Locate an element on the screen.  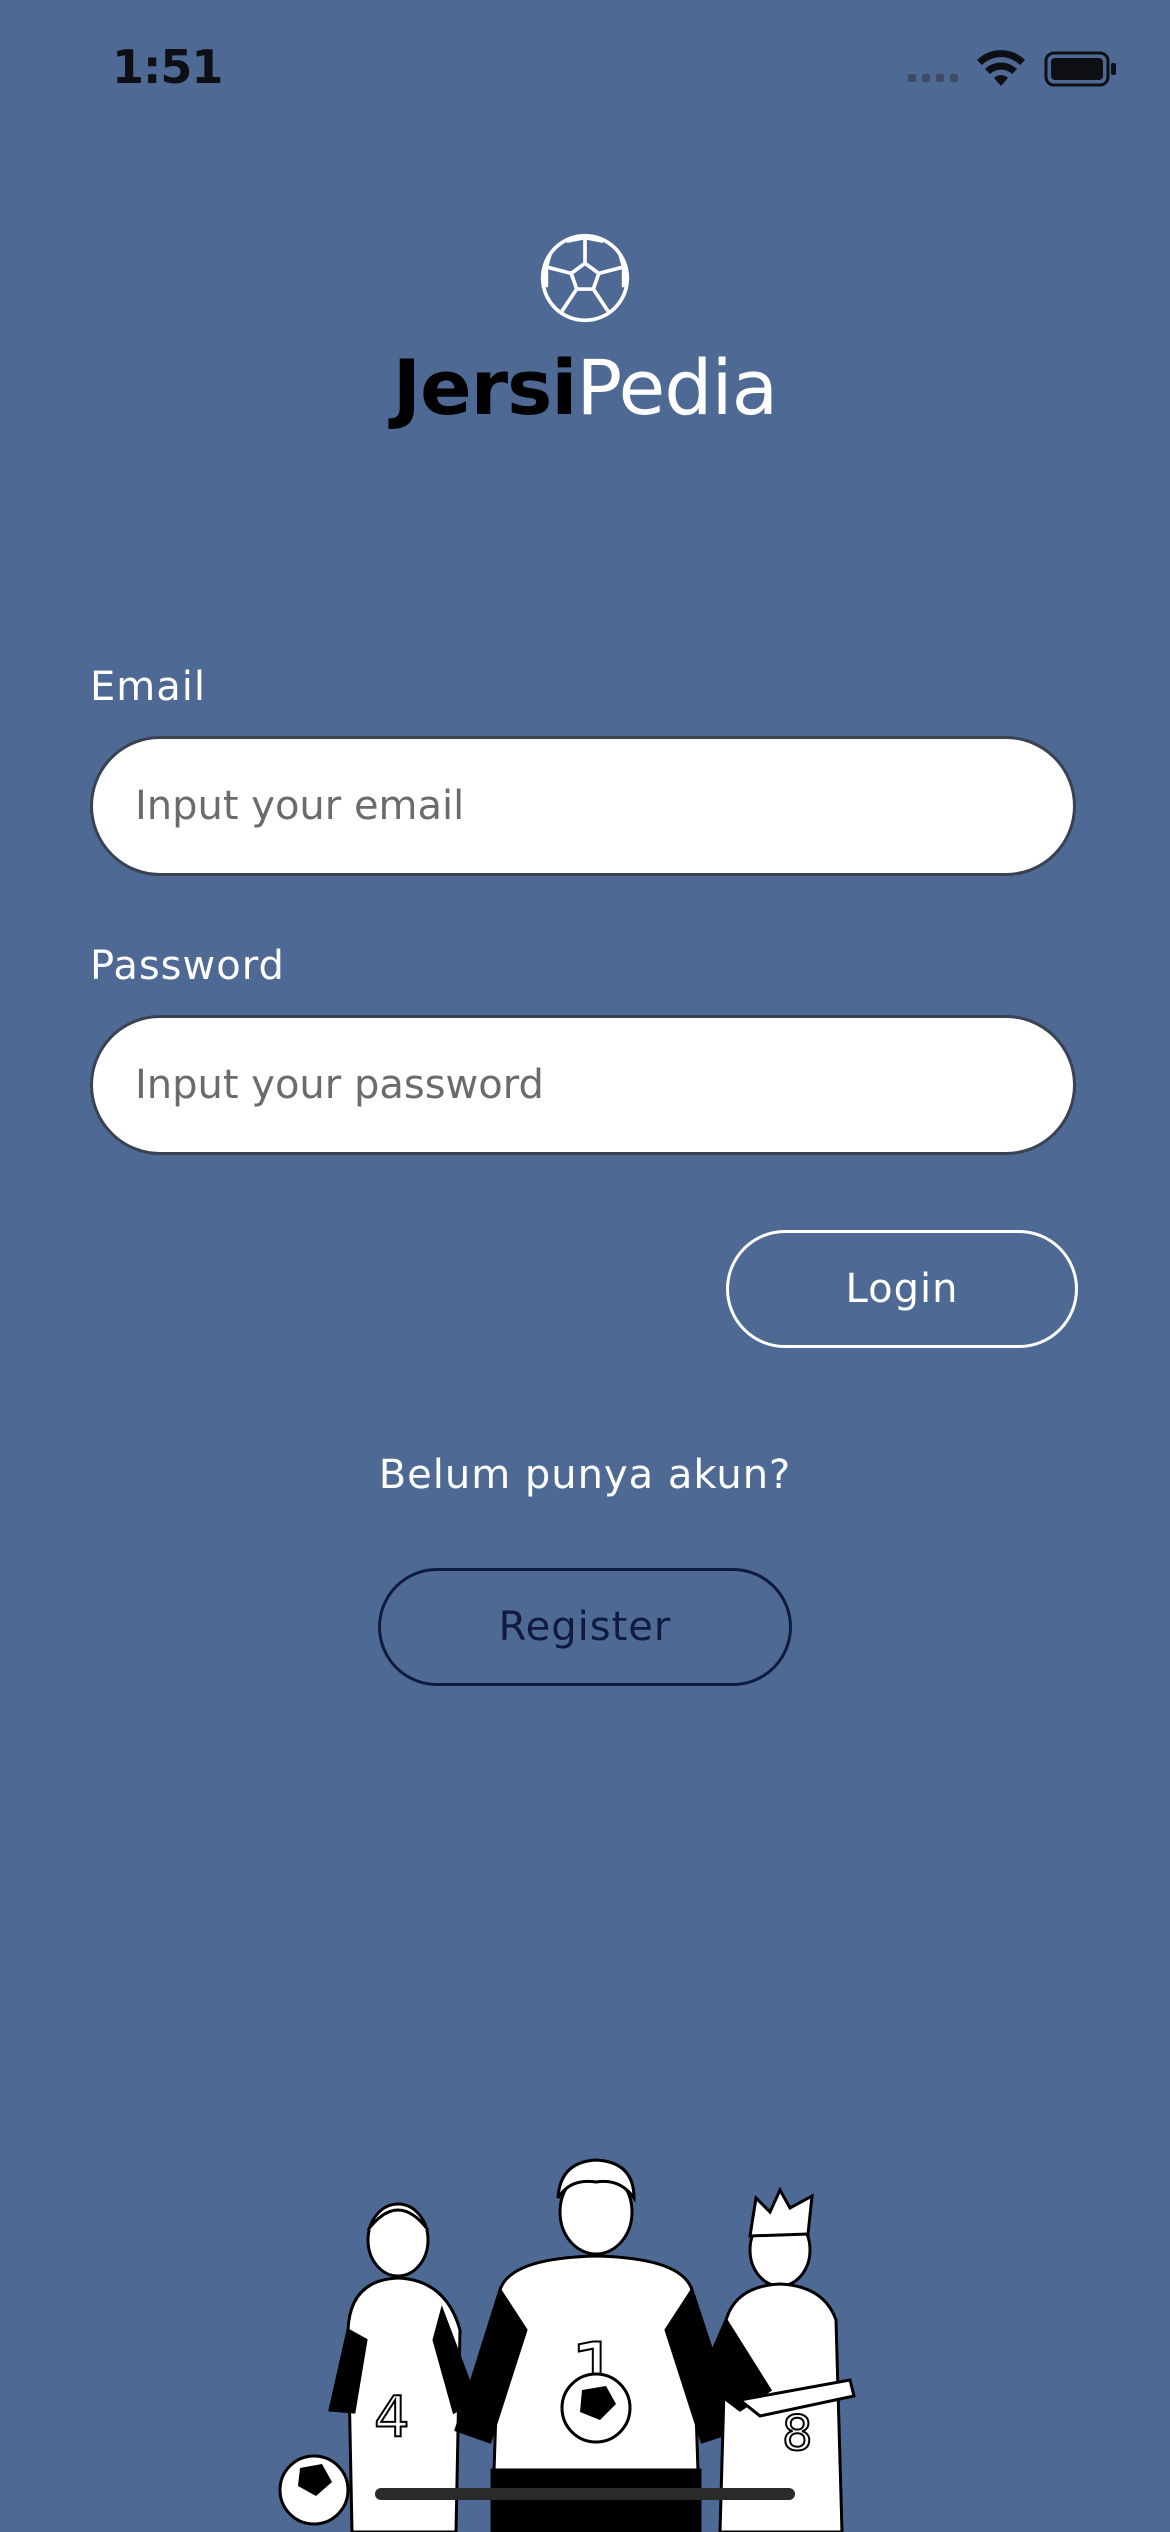
brand-name-part2: Pedia is located at coordinates (677, 387).